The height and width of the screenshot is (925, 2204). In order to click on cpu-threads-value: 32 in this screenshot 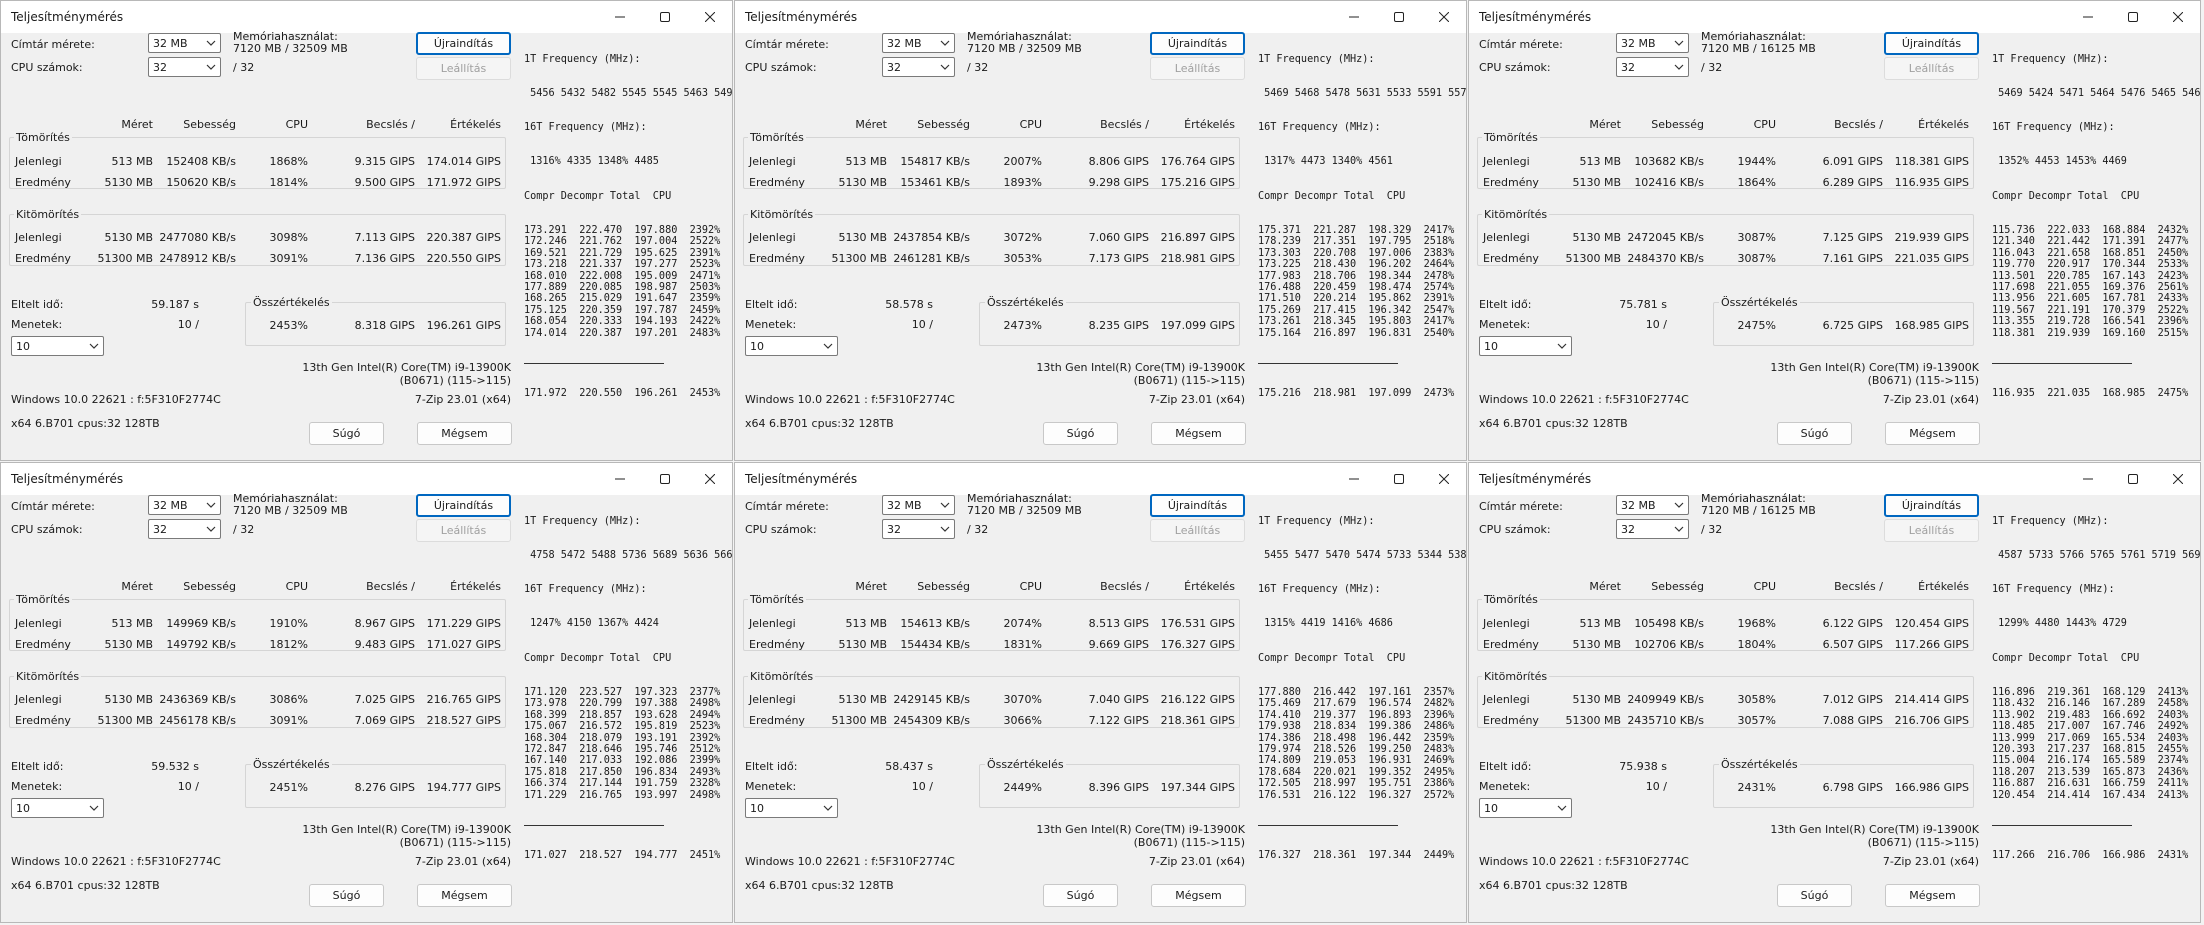, I will do `click(160, 529)`.